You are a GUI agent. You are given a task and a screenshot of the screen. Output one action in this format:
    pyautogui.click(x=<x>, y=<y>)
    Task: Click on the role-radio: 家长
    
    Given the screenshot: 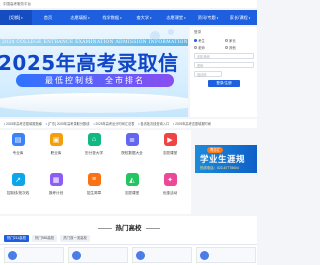 What is the action you would take?
    pyautogui.click(x=238, y=40)
    